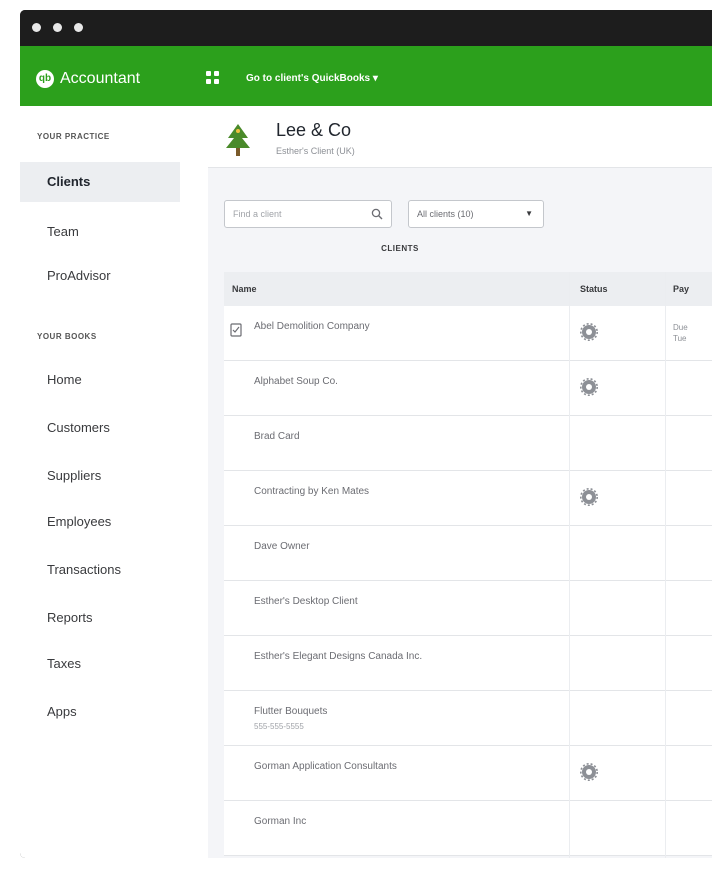  Describe the element at coordinates (476, 214) in the screenshot. I see `client-filter-dropdown: All clients (10) ▼` at that location.